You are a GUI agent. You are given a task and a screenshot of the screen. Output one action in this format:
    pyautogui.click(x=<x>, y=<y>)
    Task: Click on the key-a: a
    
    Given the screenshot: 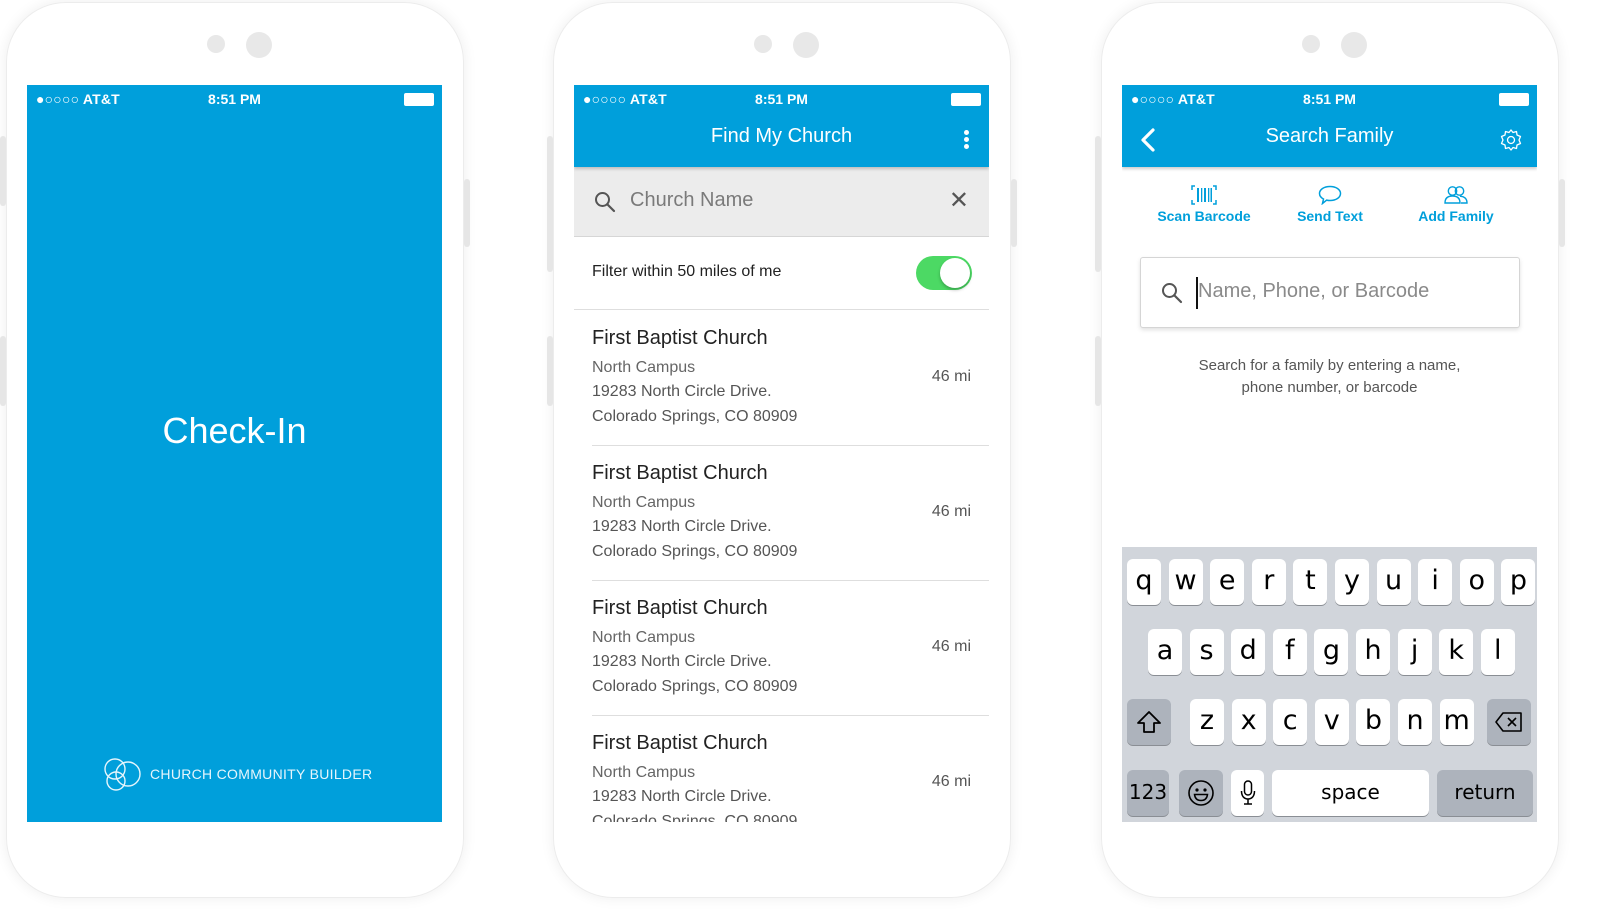 What is the action you would take?
    pyautogui.click(x=1165, y=652)
    